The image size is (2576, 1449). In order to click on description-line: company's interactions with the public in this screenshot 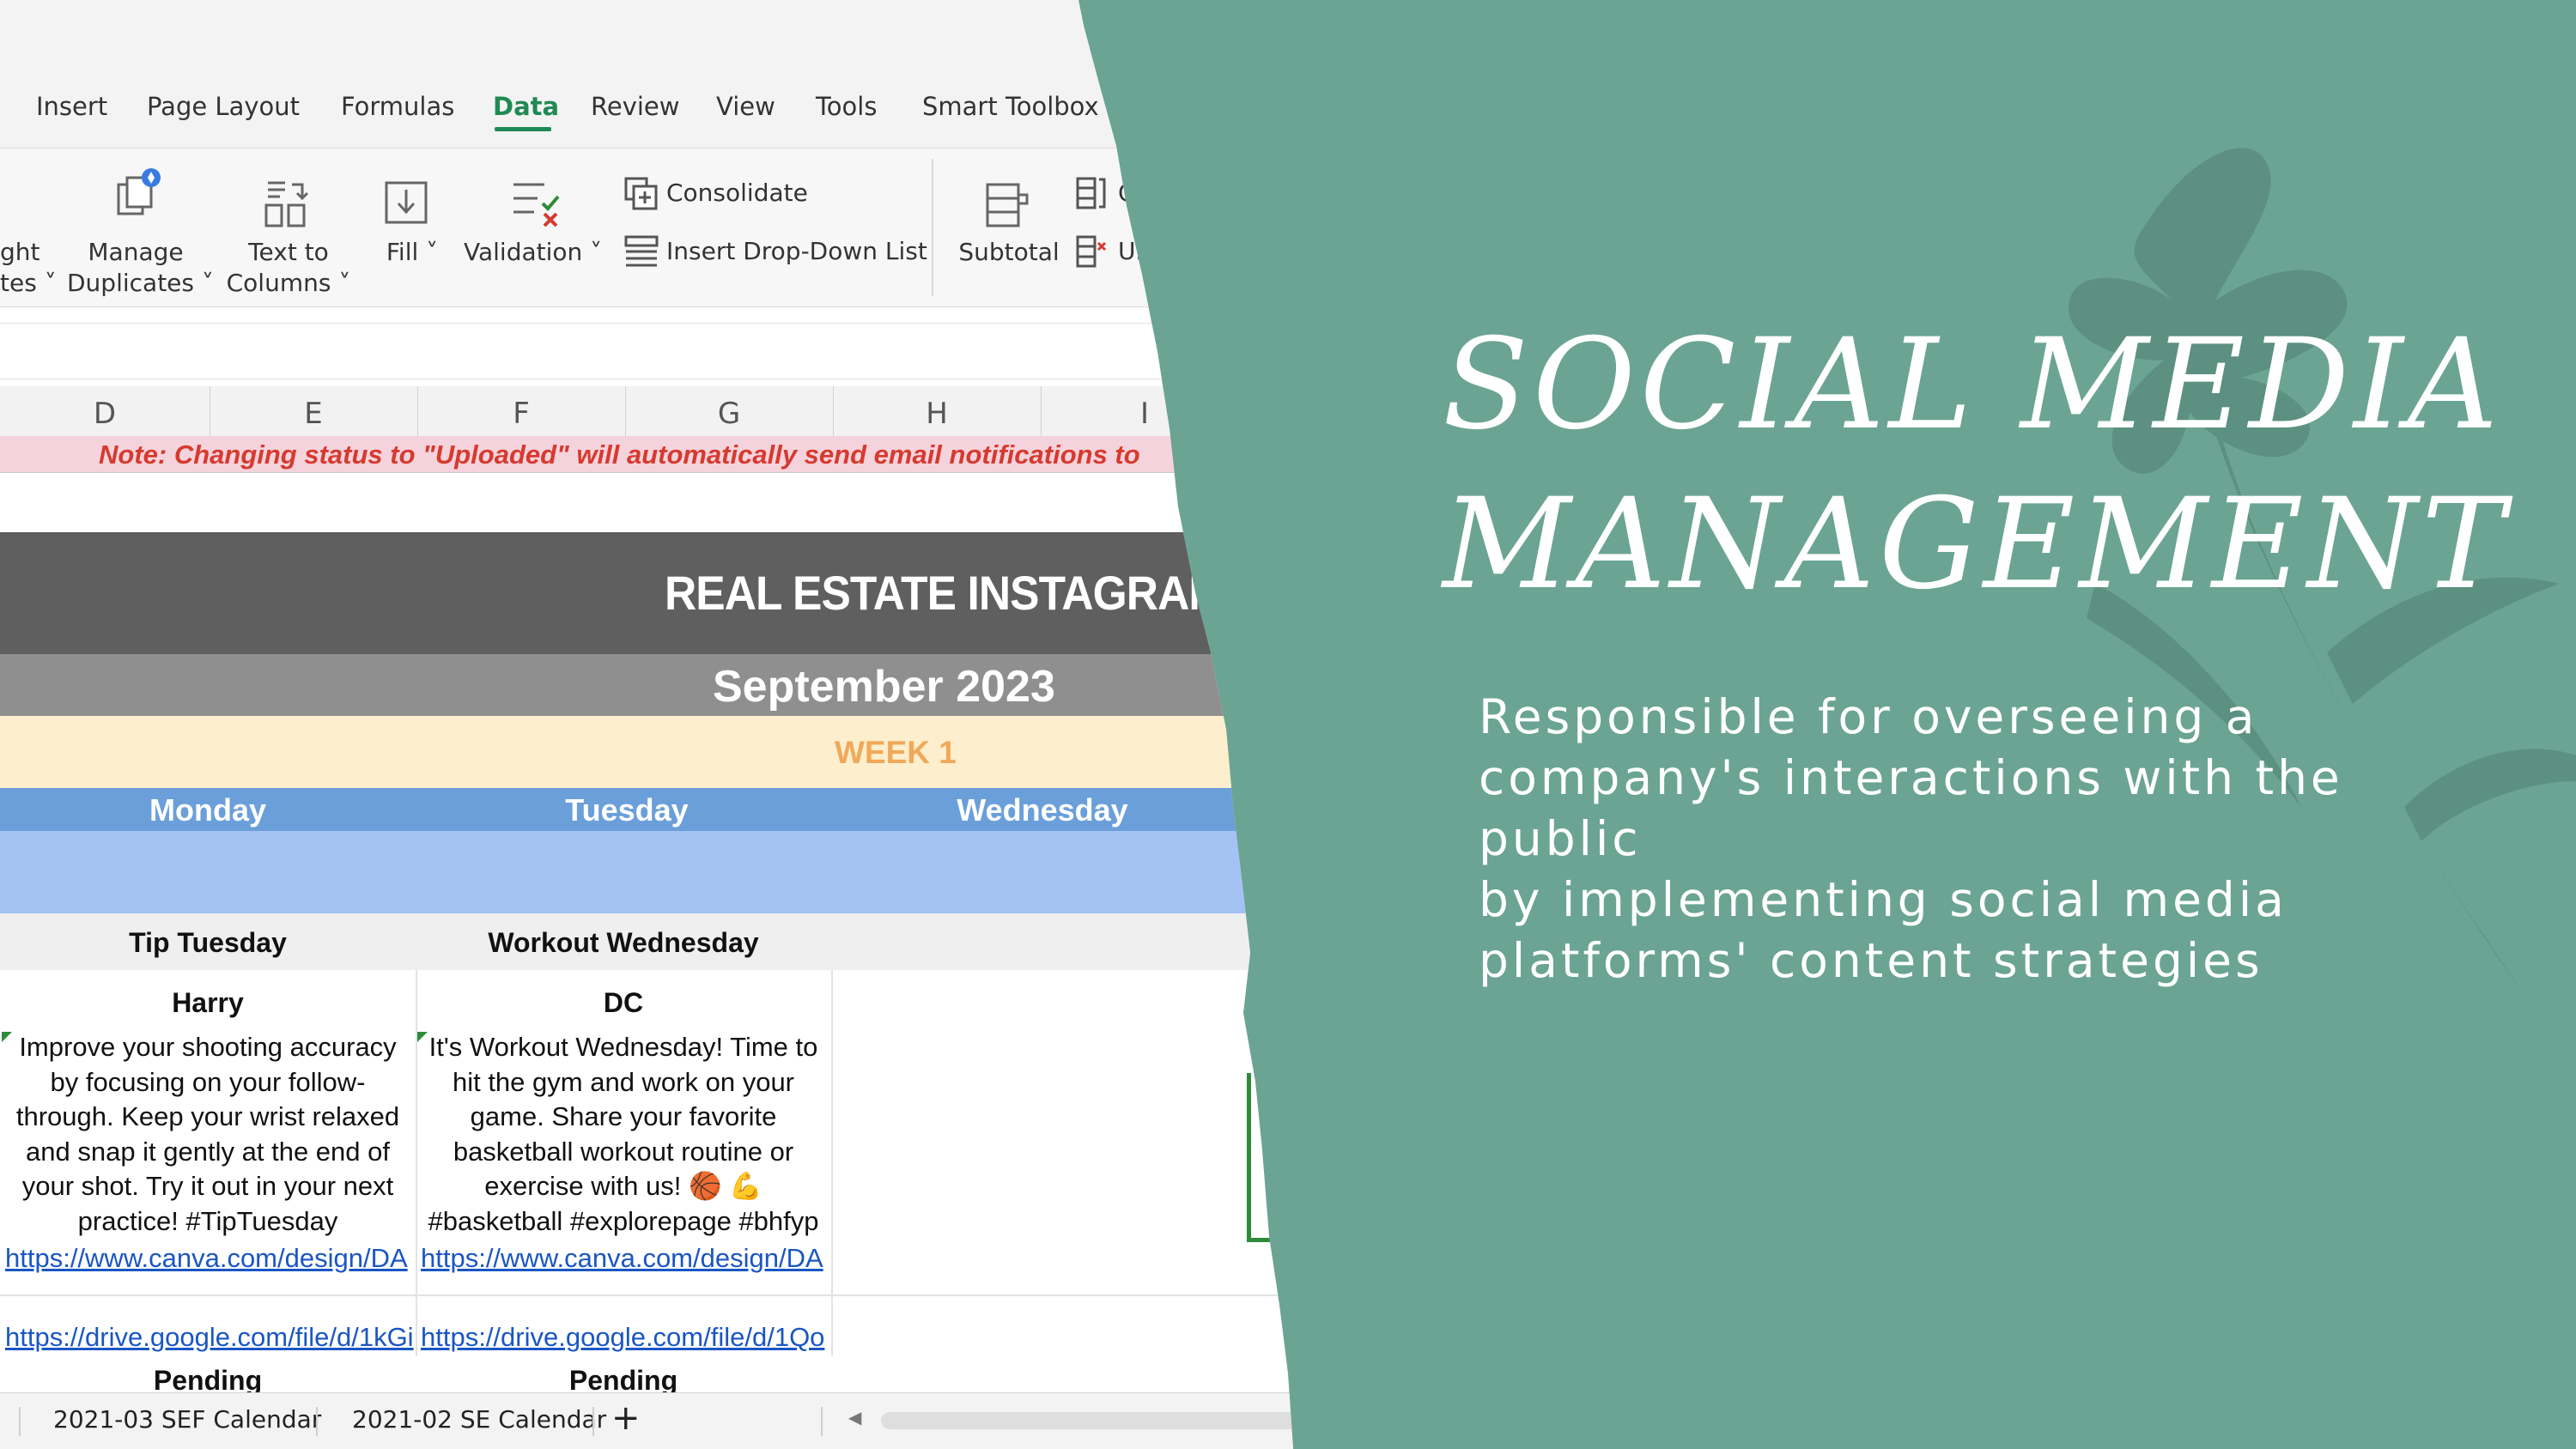, I will do `click(1911, 808)`.